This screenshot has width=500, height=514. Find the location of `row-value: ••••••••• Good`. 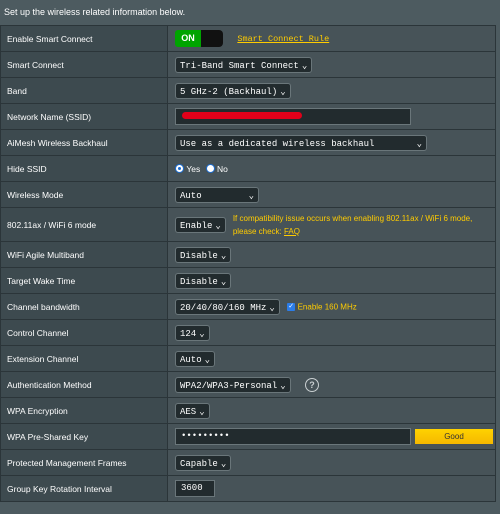

row-value: ••••••••• Good is located at coordinates (331, 436).